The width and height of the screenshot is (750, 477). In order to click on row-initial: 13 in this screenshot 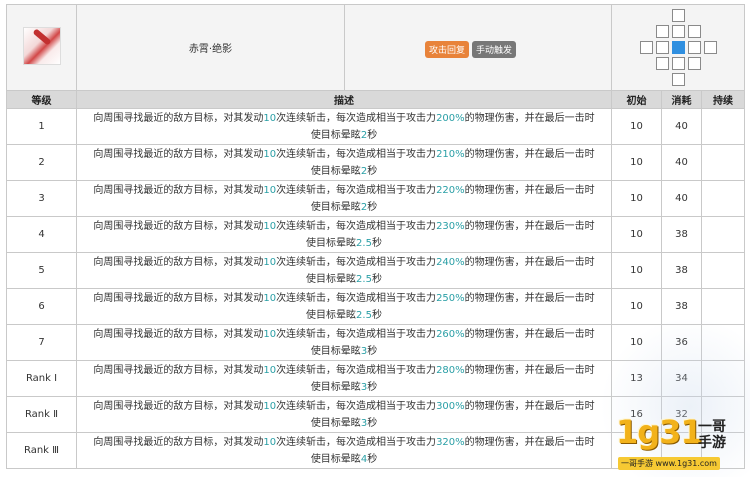, I will do `click(636, 378)`.